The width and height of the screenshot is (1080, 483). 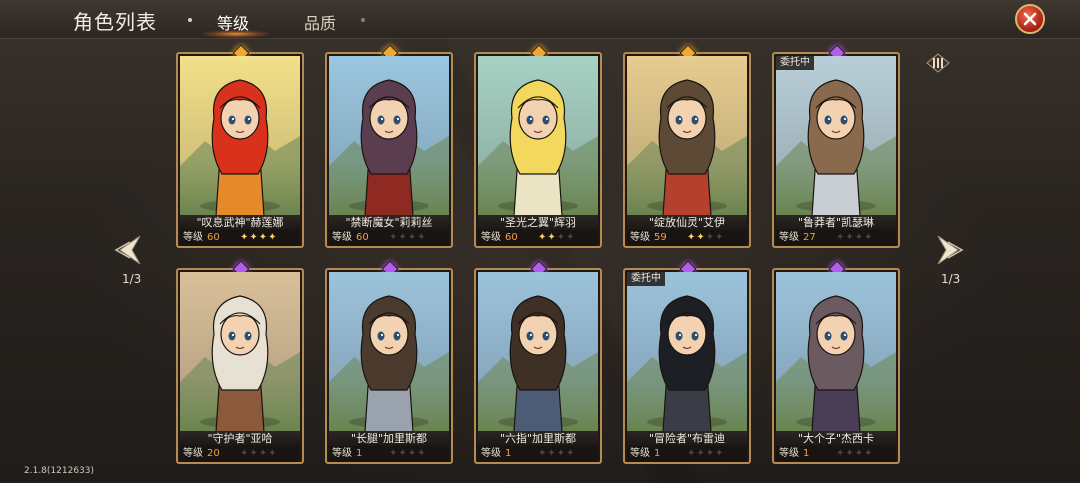 I want to click on character-name: "守护者"亚哈, so click(x=240, y=438).